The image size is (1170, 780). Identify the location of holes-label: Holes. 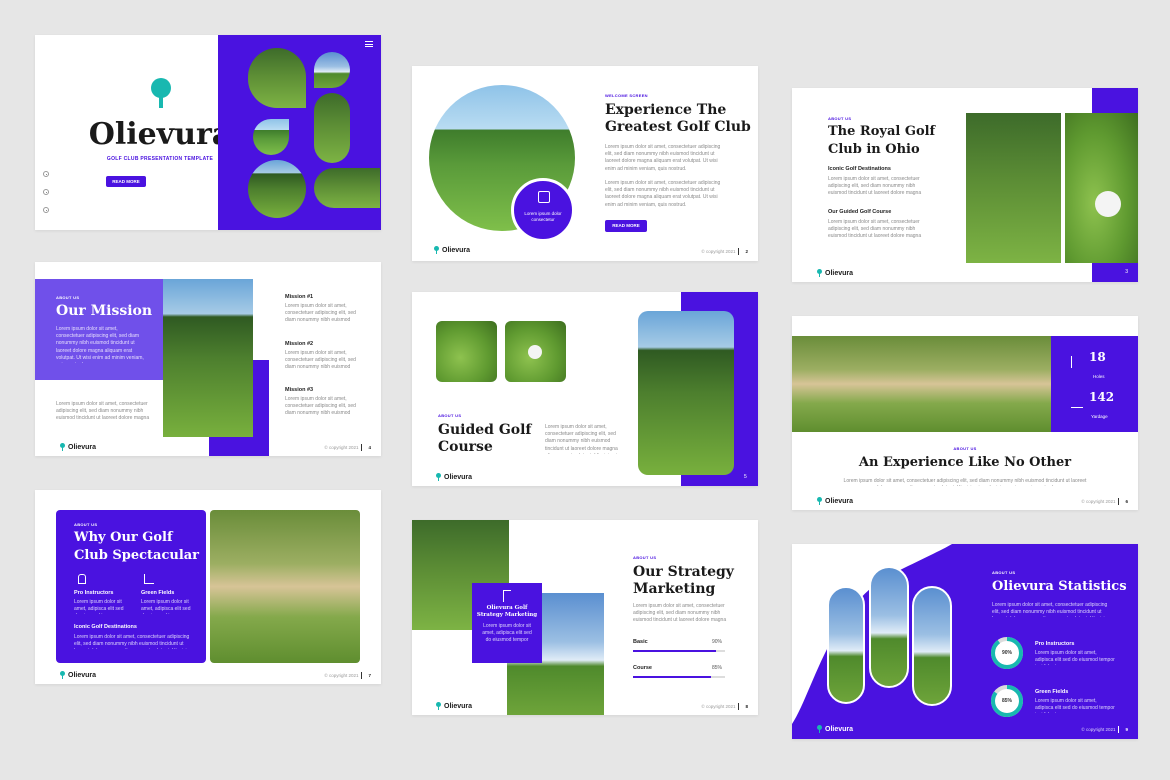
(1099, 376).